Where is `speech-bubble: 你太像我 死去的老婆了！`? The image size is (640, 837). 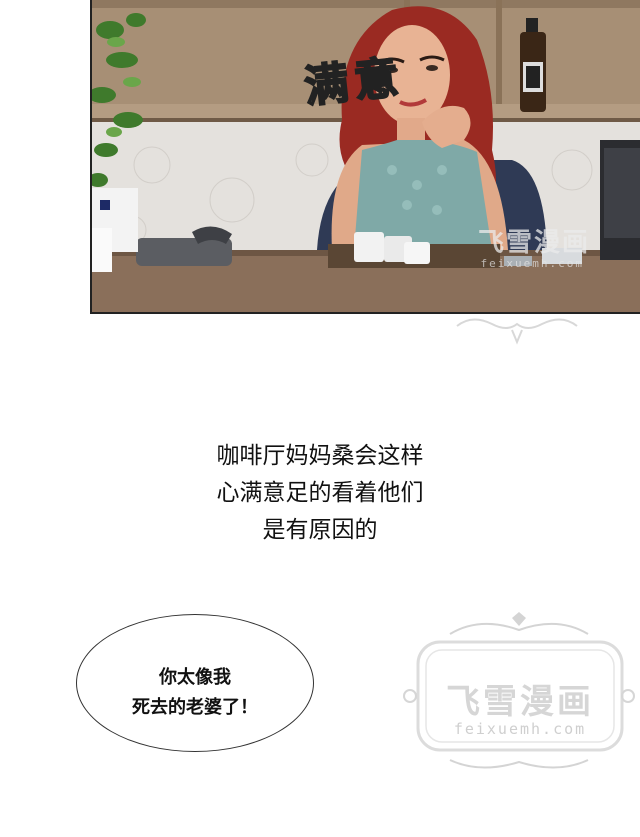
speech-bubble: 你太像我 死去的老婆了！ is located at coordinates (195, 683).